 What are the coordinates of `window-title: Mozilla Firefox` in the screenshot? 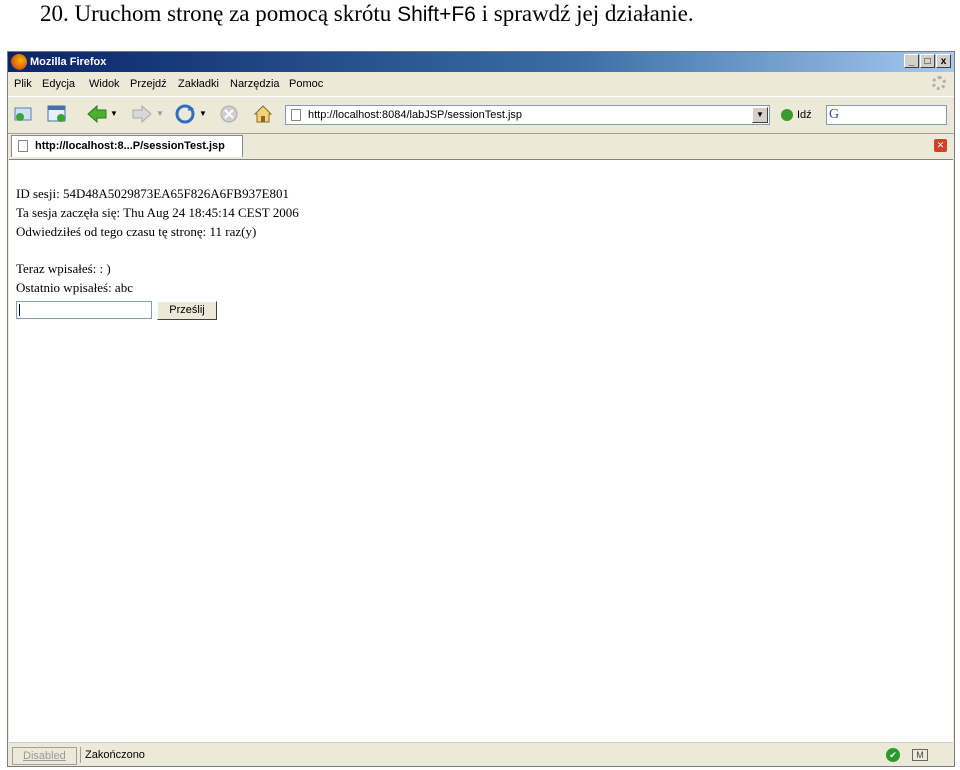 It's located at (68, 62).